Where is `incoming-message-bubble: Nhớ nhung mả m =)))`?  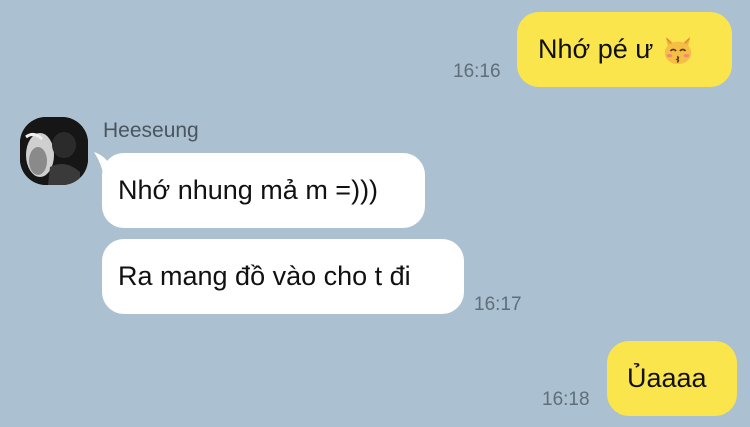 incoming-message-bubble: Nhớ nhung mả m =))) is located at coordinates (263, 190).